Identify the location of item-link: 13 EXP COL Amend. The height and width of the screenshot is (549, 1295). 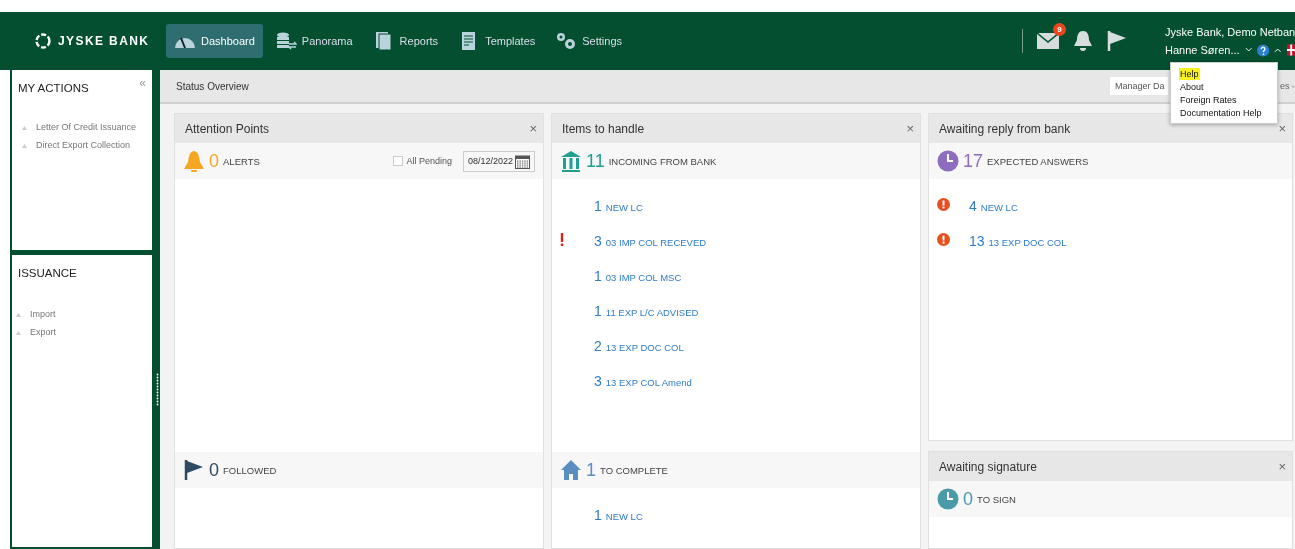
(648, 382).